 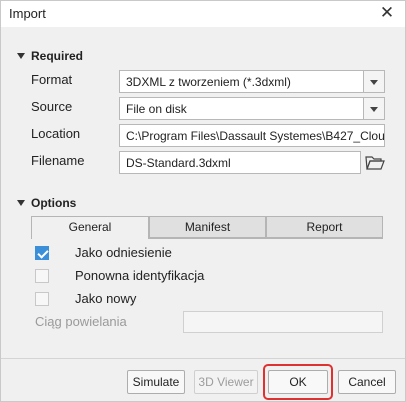 What do you see at coordinates (241, 81) in the screenshot?
I see `format-select: 3DXML z tworzeniem (*.3dxml)` at bounding box center [241, 81].